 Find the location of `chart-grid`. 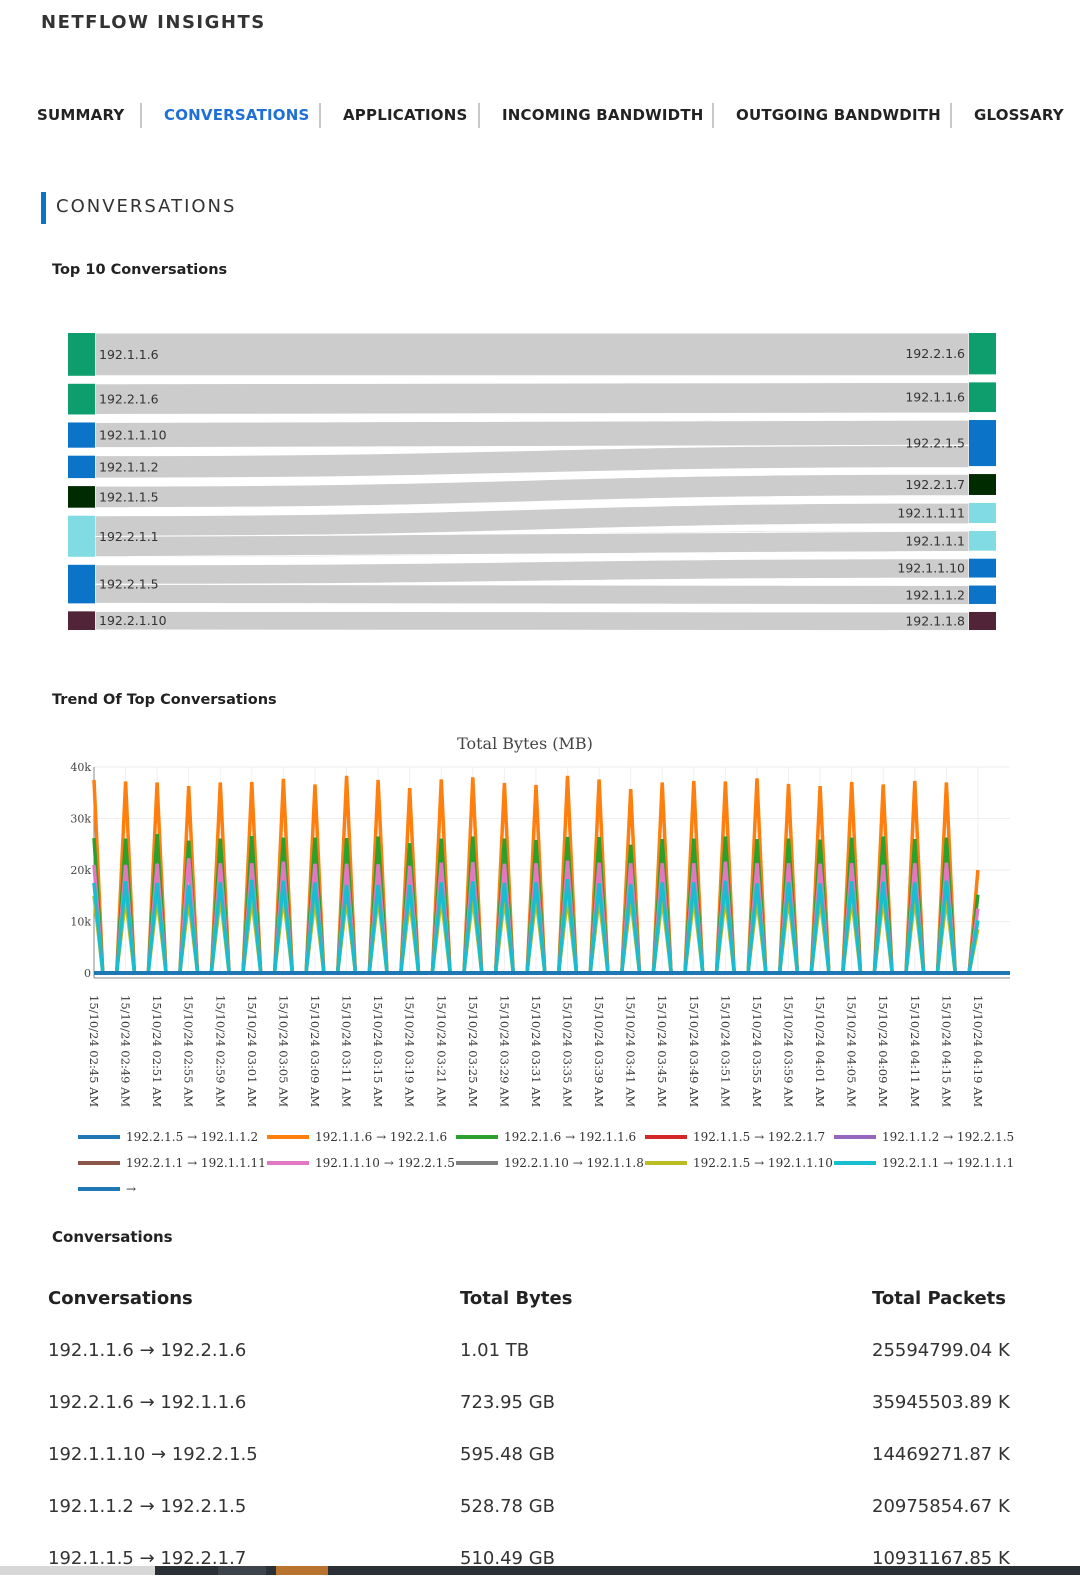

chart-grid is located at coordinates (551, 870).